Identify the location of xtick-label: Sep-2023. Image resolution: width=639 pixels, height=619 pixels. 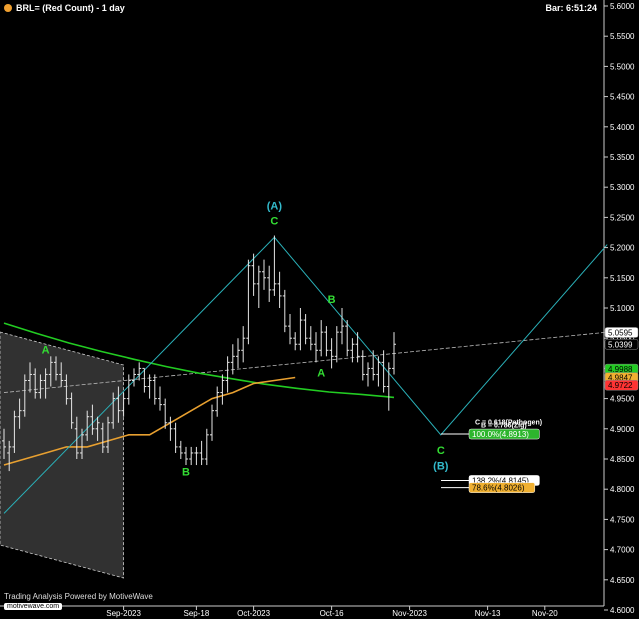
(123, 613).